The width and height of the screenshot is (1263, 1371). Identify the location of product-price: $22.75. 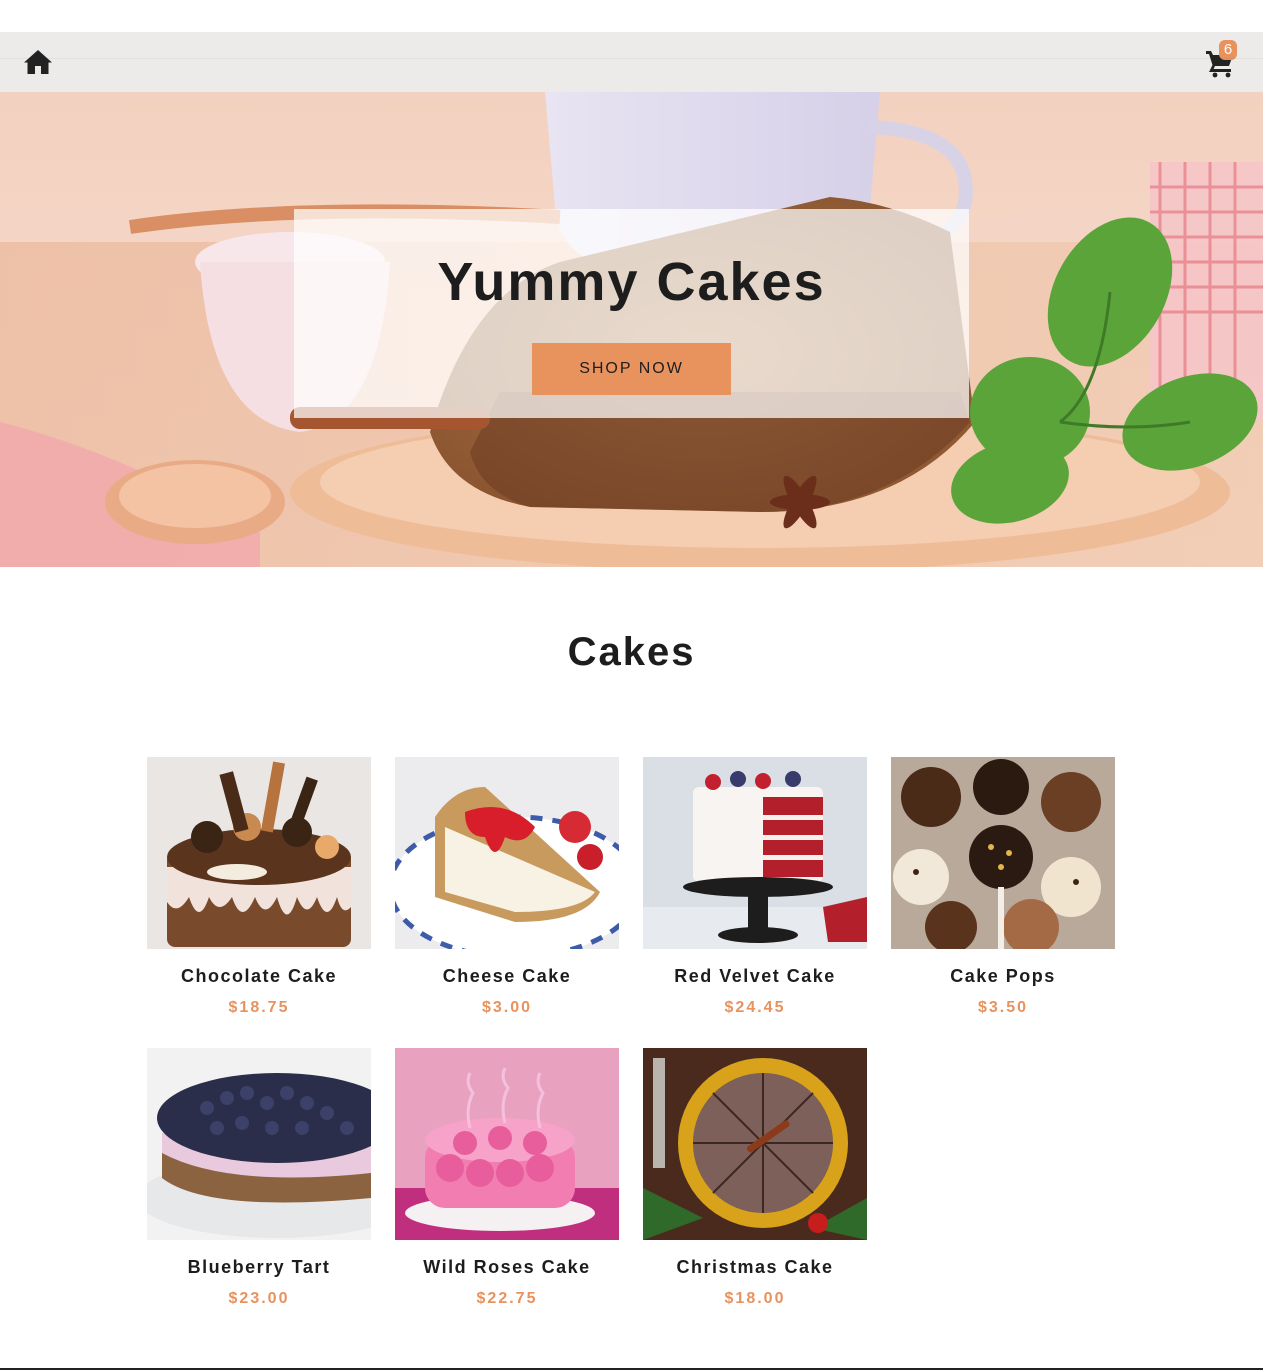
(507, 1298).